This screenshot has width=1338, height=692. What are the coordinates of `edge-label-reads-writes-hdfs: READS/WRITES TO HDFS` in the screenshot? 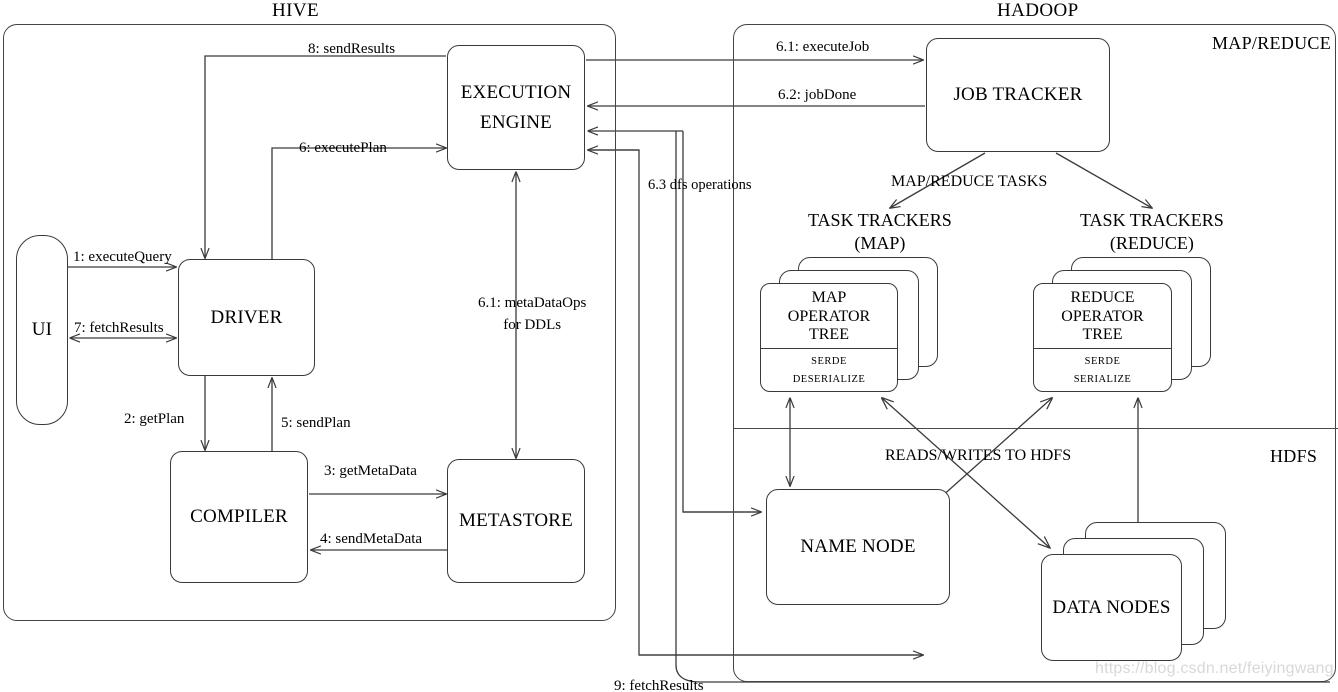 It's located at (978, 455).